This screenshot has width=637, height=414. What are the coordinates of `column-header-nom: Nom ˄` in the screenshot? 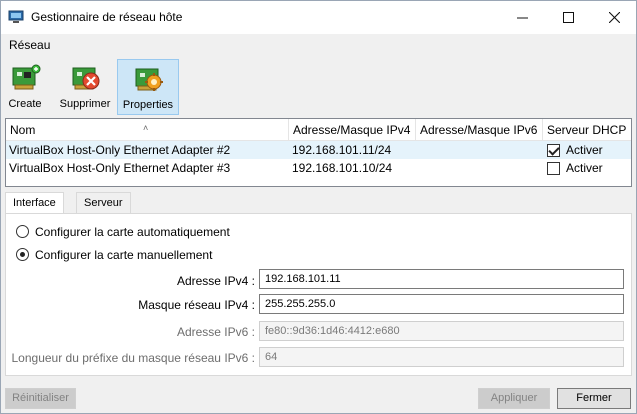 It's located at (147, 130).